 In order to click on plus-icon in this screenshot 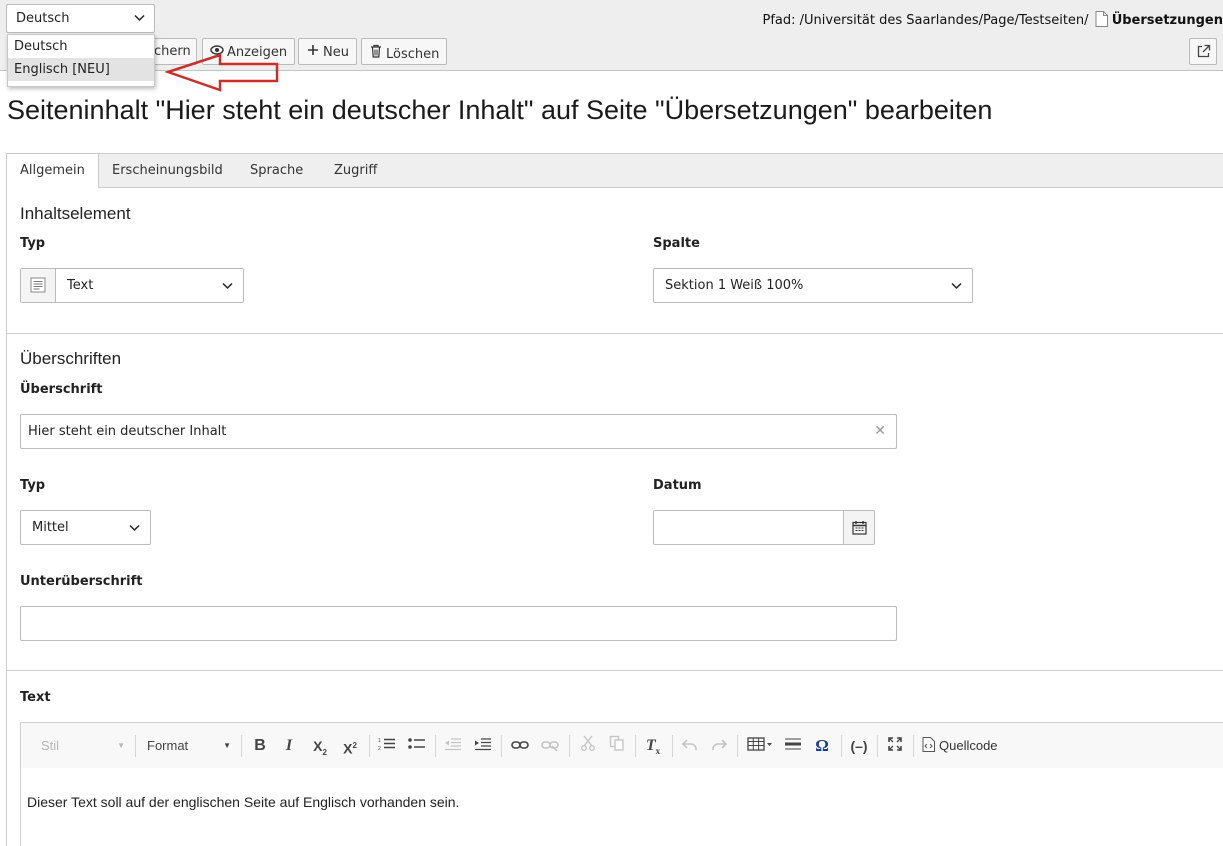, I will do `click(313, 52)`.